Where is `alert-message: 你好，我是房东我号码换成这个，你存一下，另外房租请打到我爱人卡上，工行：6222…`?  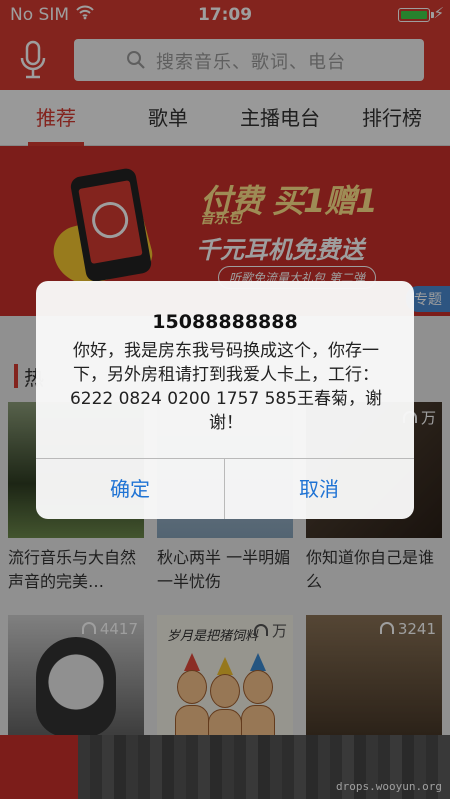 alert-message: 你好，我是房东我号码换成这个，你存一下，另外房租请打到我爱人卡上，工行：6222… is located at coordinates (226, 387).